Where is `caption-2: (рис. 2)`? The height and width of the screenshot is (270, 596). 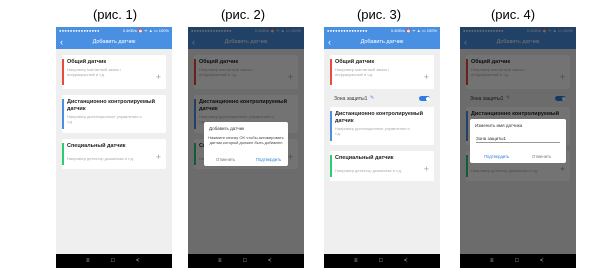 caption-2: (рис. 2) is located at coordinates (243, 14).